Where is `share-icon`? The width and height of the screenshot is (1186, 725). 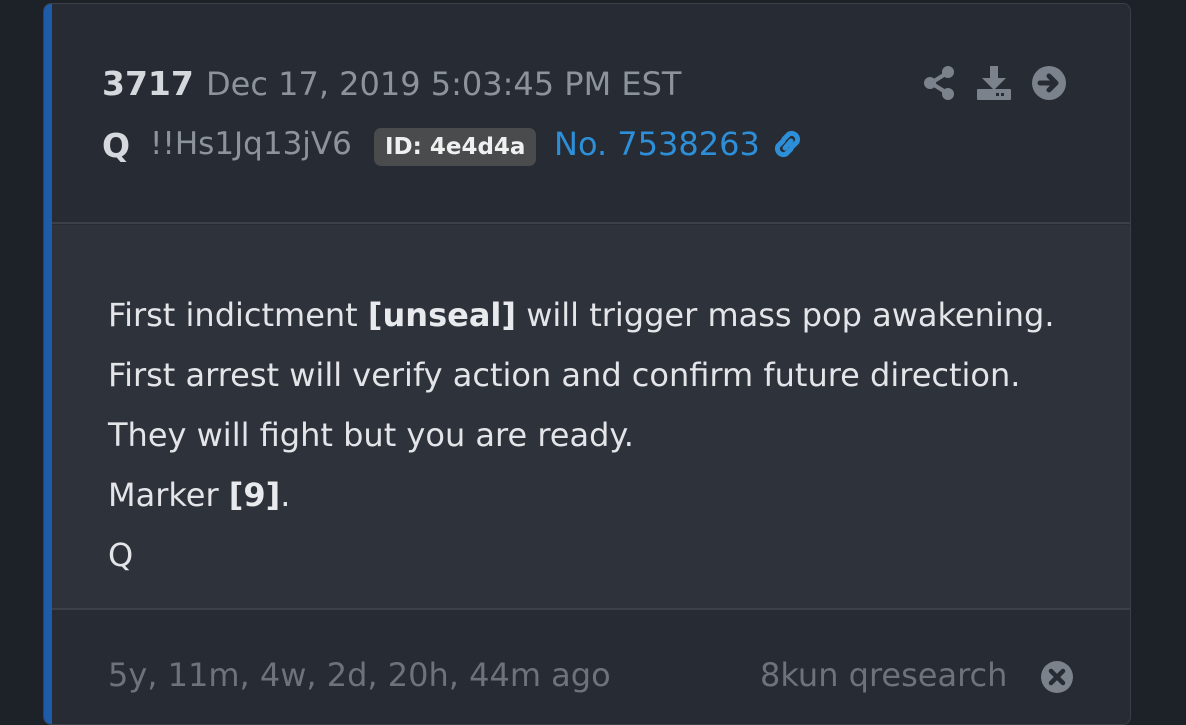 share-icon is located at coordinates (939, 85).